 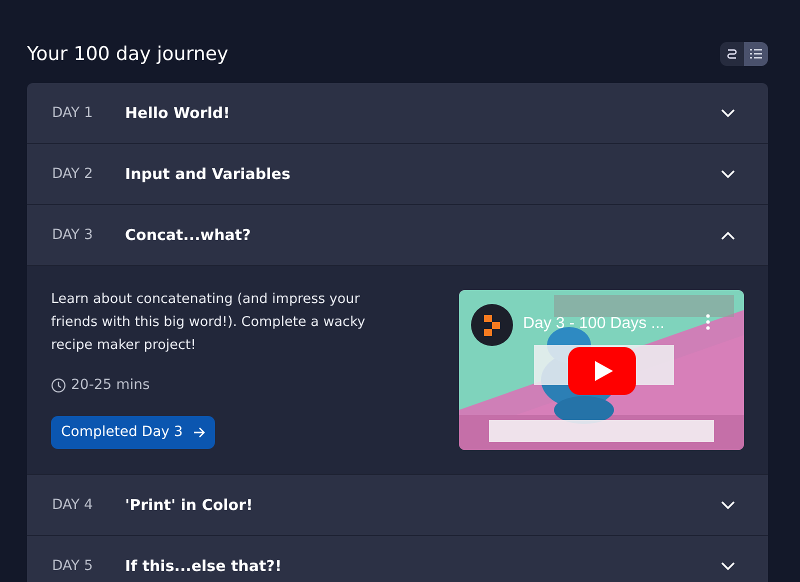 What do you see at coordinates (189, 505) in the screenshot?
I see `day-title: 'Print' in Color!` at bounding box center [189, 505].